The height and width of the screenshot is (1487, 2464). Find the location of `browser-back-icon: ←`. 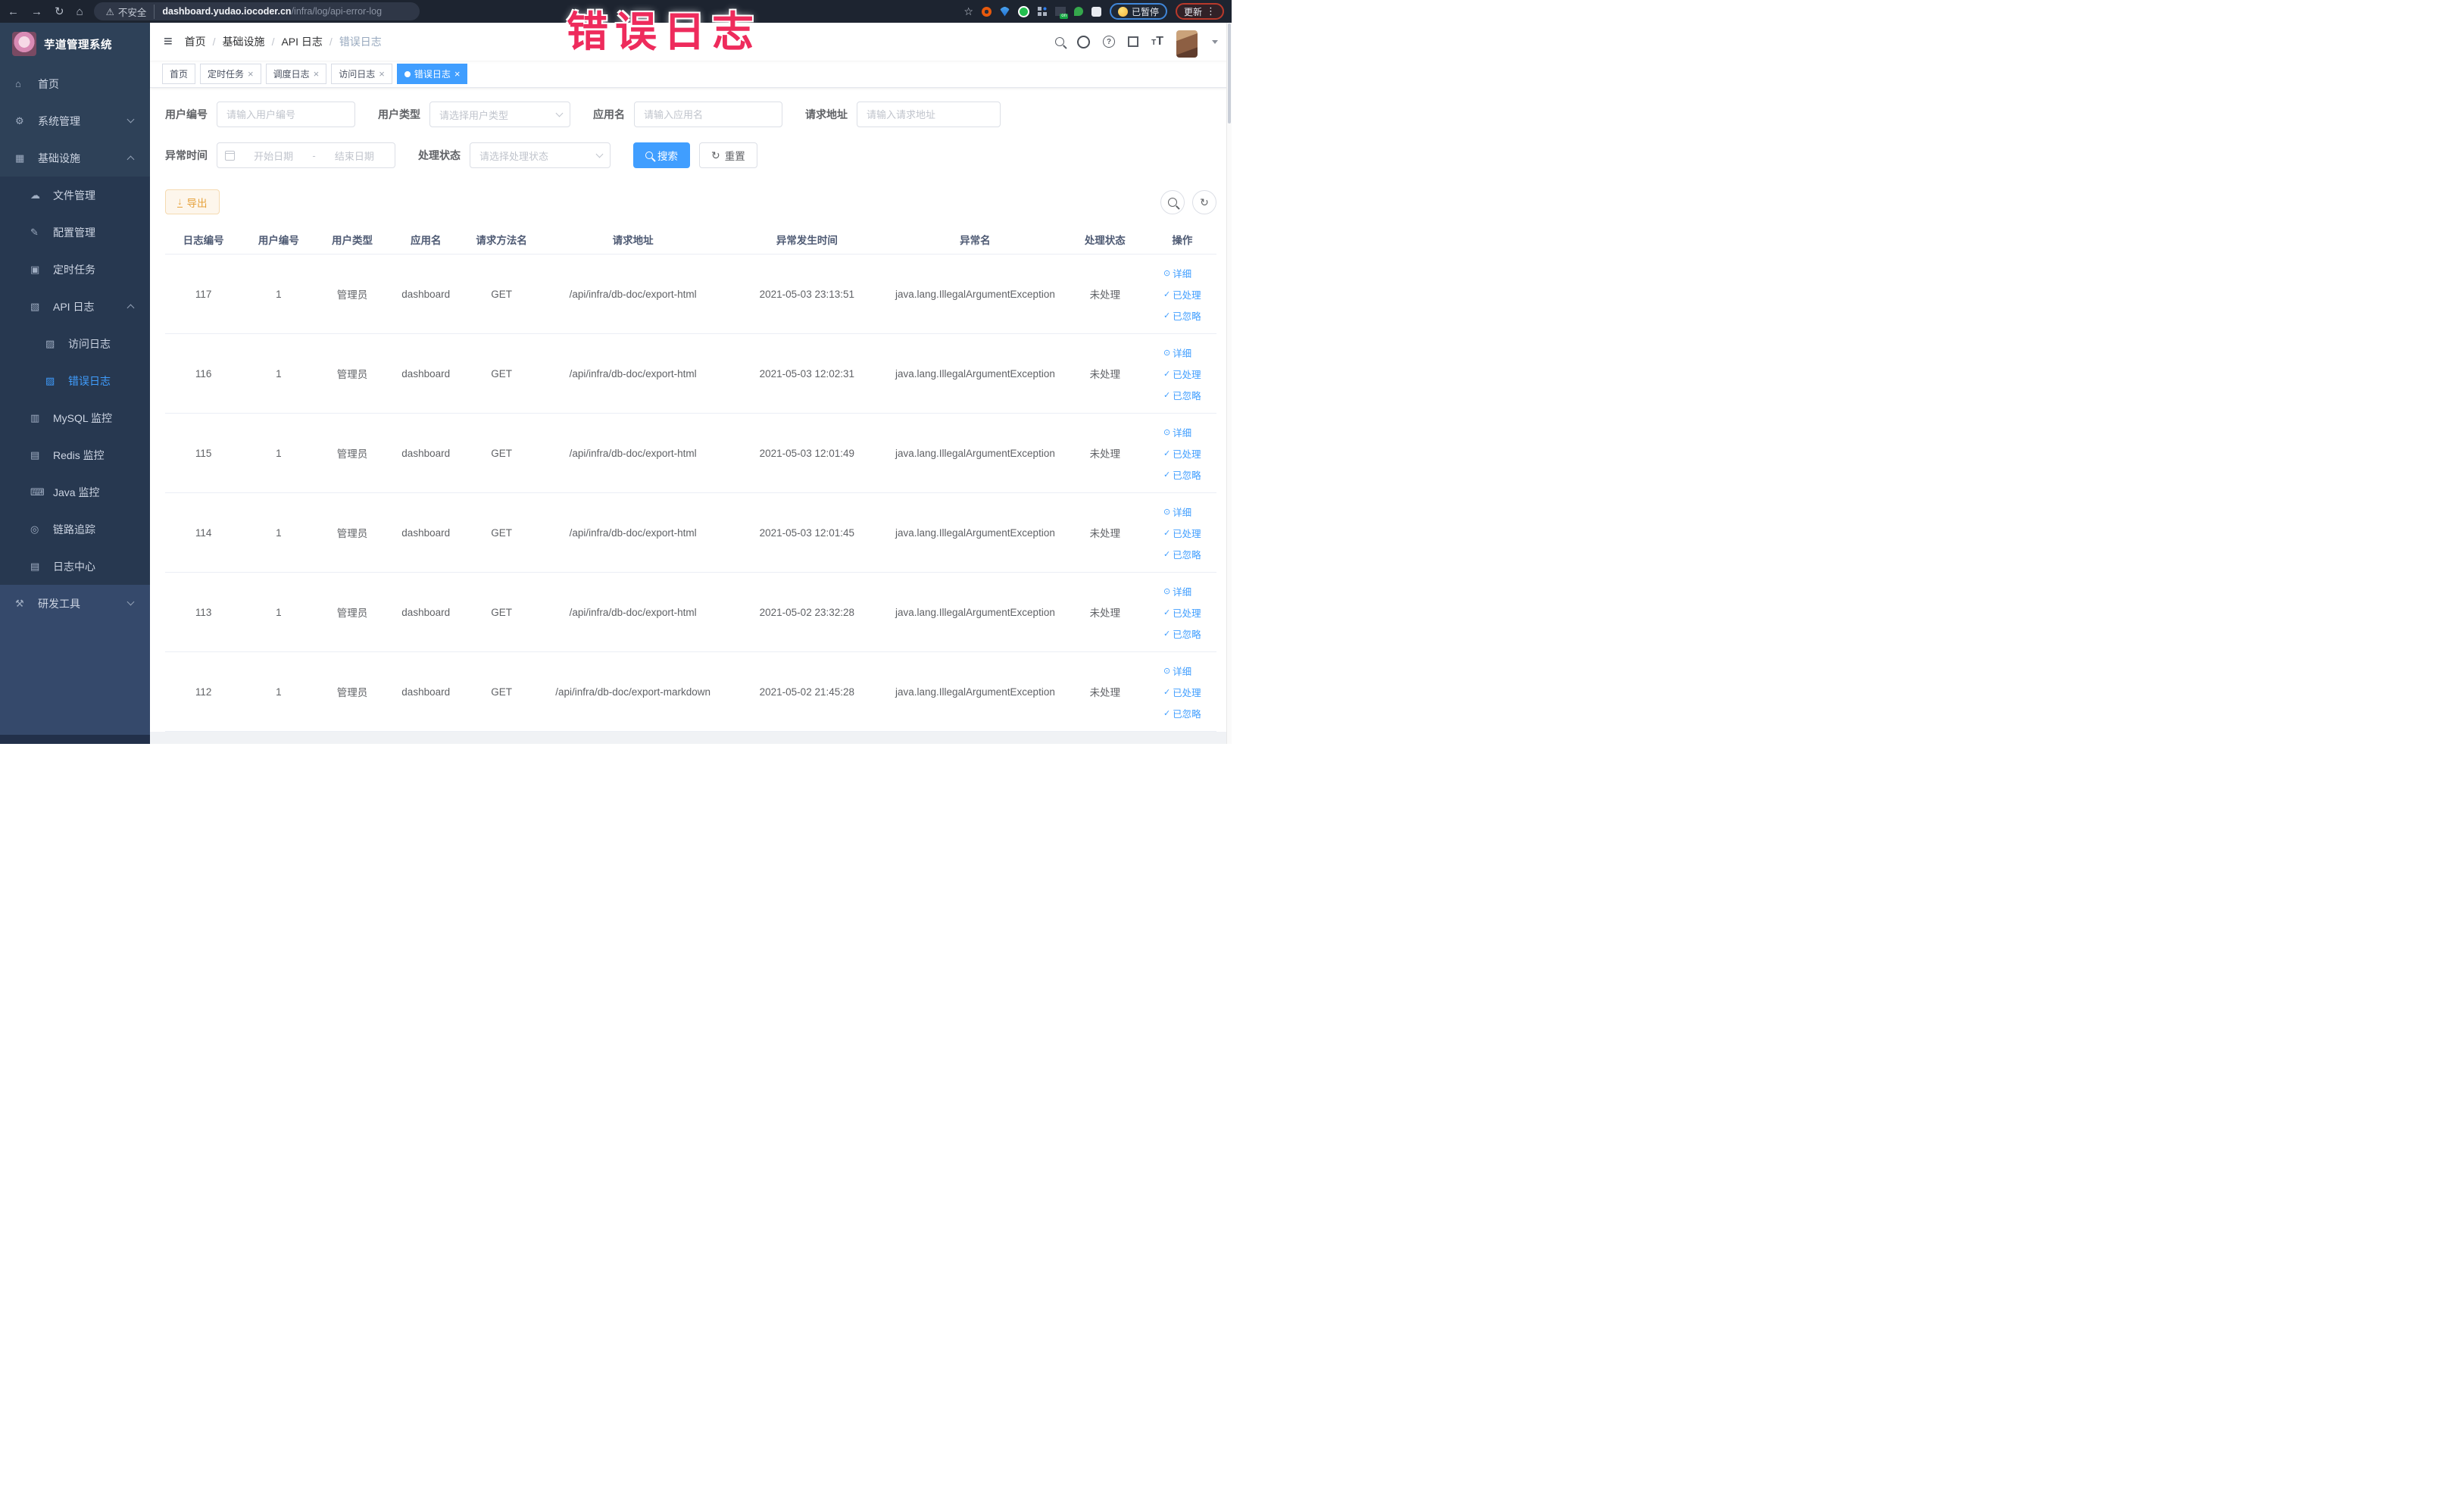

browser-back-icon: ← is located at coordinates (13, 11).